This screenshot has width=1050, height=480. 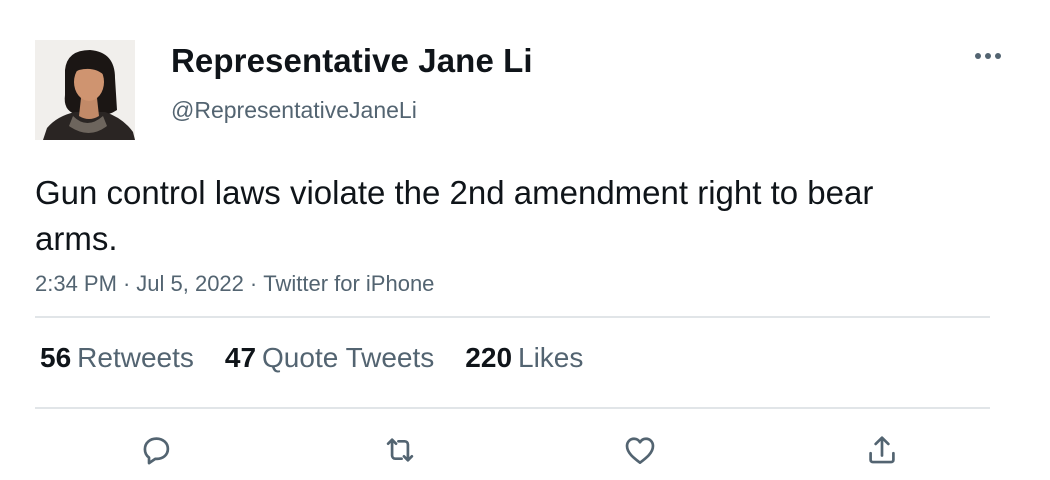 I want to click on profile-photo-icon, so click(x=85, y=90).